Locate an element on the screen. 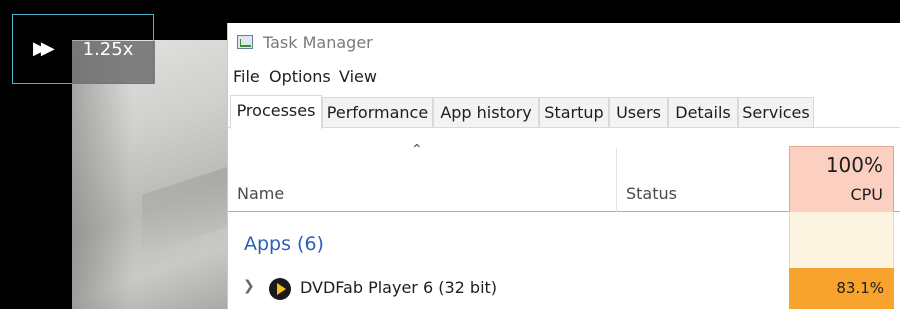 This screenshot has width=900, height=309. menu-view: View is located at coordinates (358, 77).